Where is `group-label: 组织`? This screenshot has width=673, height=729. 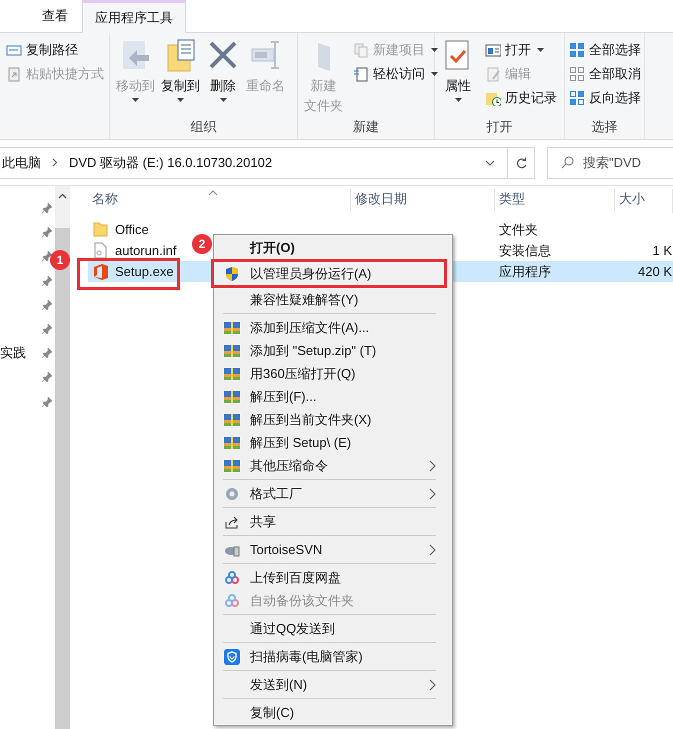
group-label: 组织 is located at coordinates (203, 126).